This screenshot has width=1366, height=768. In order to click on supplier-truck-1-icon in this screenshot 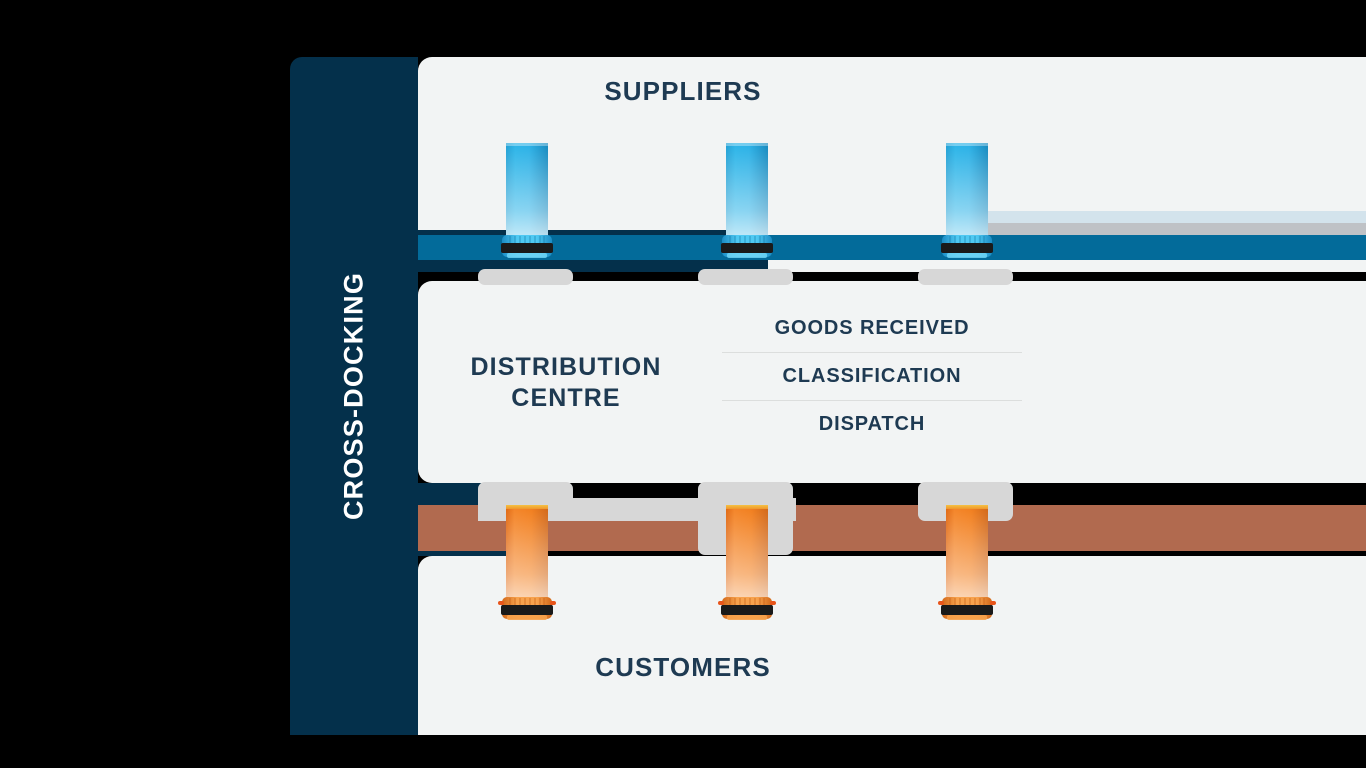, I will do `click(527, 200)`.